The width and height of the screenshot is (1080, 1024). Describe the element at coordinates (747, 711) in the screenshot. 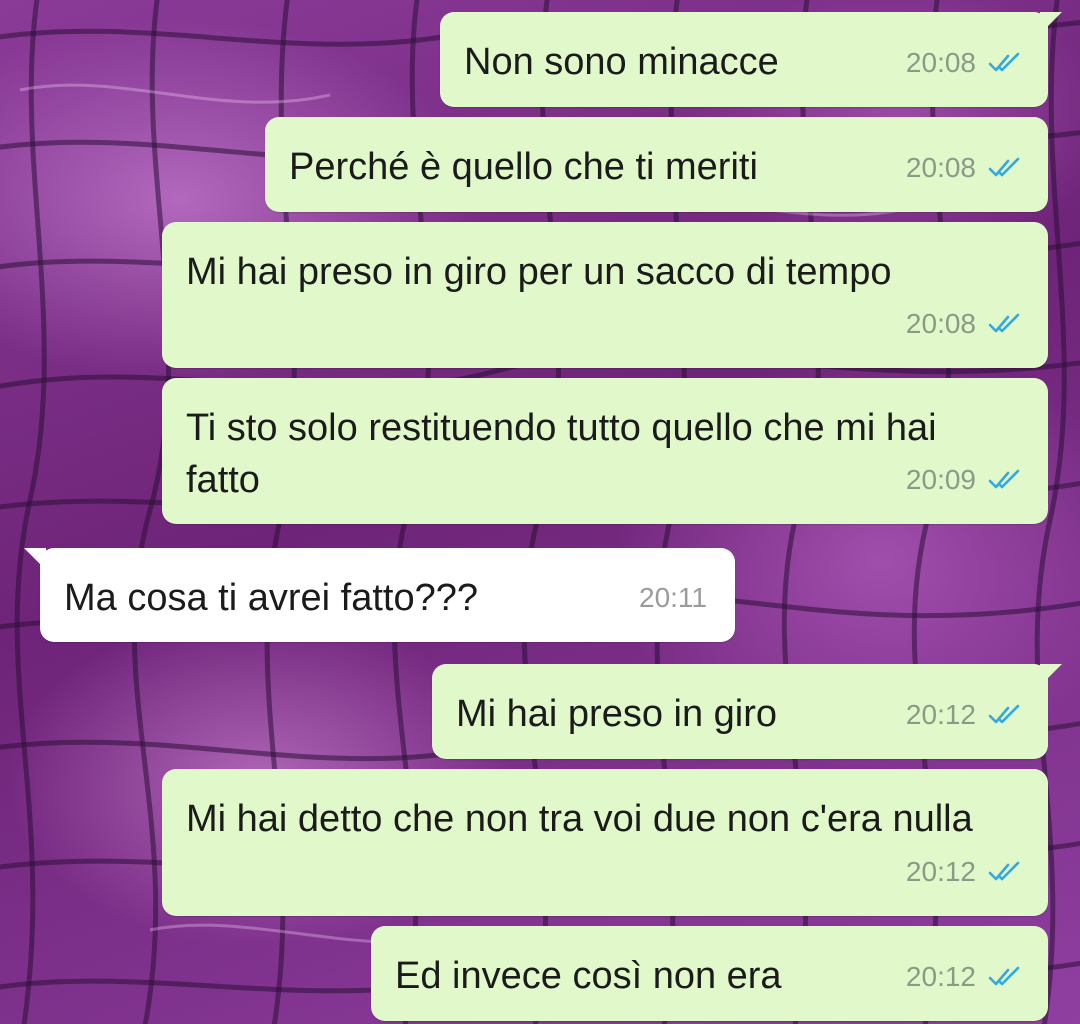

I see `outgoing-message-bubble: Mi hai preso in giro 20:12` at that location.